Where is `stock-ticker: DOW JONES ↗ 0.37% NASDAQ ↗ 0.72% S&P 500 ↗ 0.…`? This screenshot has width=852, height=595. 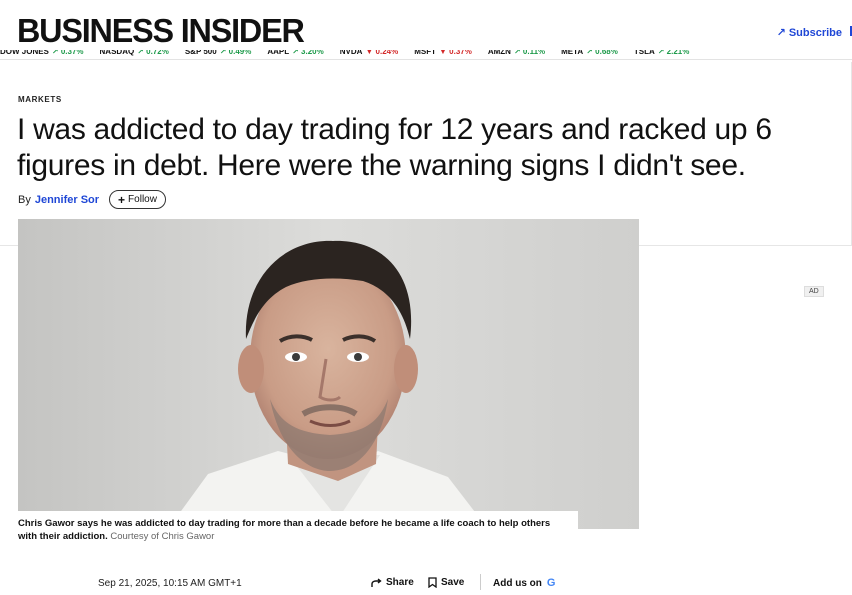
stock-ticker: DOW JONES ↗ 0.37% NASDAQ ↗ 0.72% S&P 500 ↗ 0.… is located at coordinates (426, 56).